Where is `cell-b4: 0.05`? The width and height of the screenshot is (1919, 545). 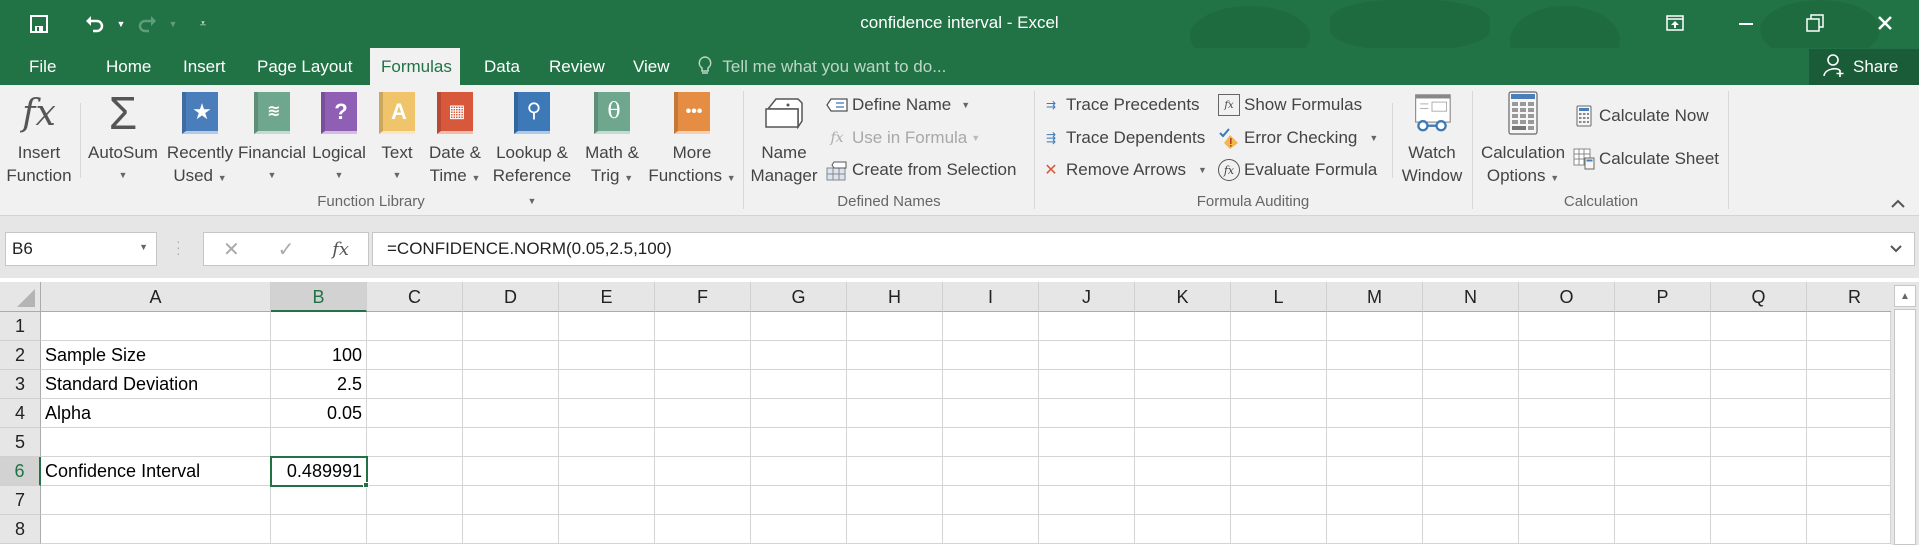
cell-b4: 0.05 is located at coordinates (319, 413).